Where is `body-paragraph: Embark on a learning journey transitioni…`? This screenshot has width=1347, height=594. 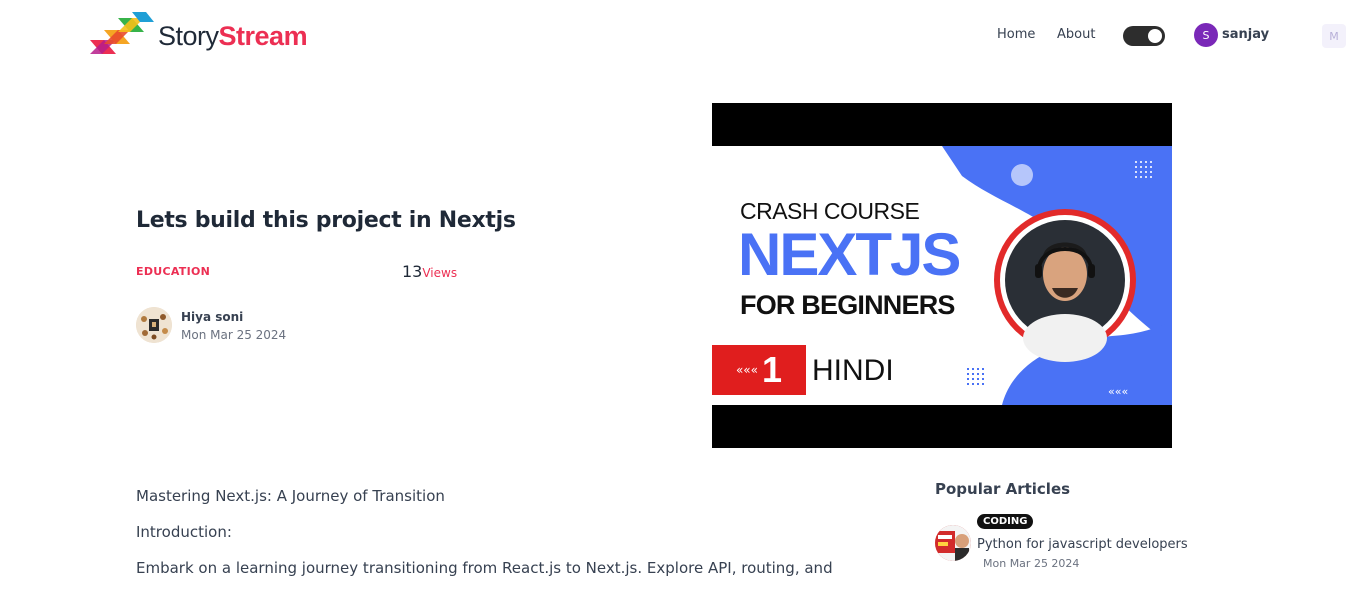 body-paragraph: Embark on a learning journey transitioni… is located at coordinates (484, 568).